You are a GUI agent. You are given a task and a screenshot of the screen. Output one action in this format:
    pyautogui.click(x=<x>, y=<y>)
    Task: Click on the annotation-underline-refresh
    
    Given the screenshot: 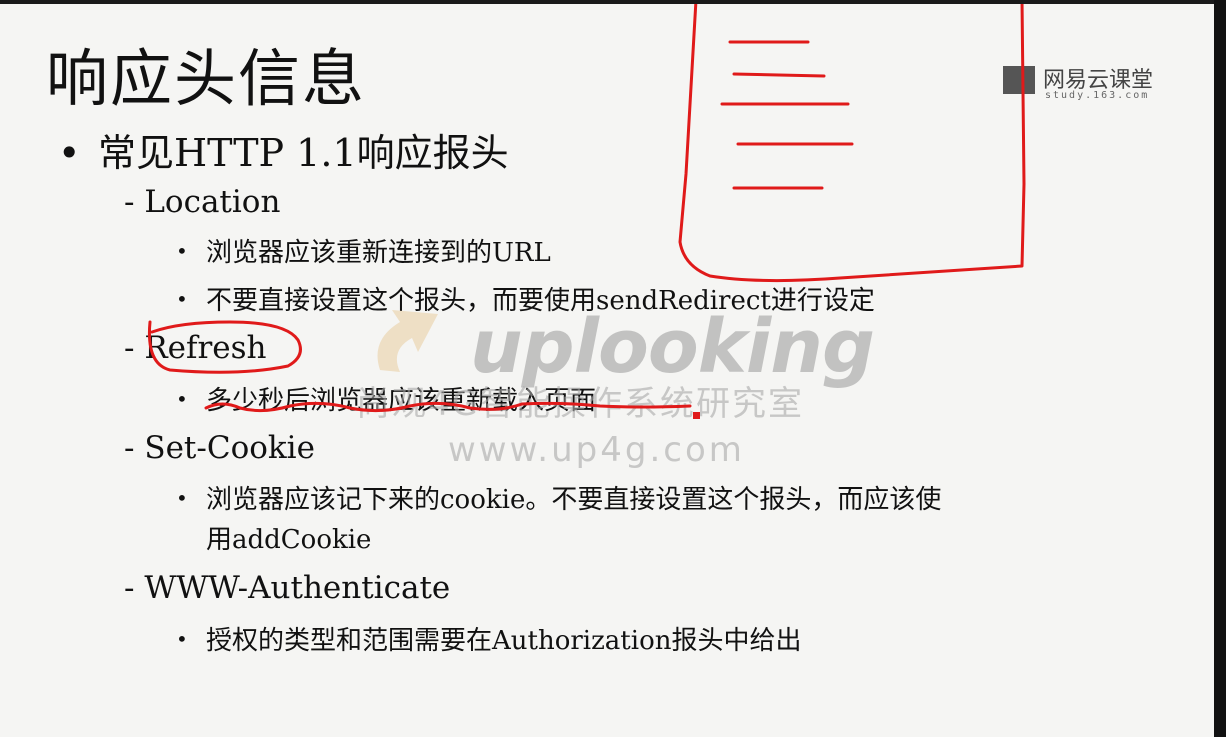 What is the action you would take?
    pyautogui.click(x=448, y=407)
    